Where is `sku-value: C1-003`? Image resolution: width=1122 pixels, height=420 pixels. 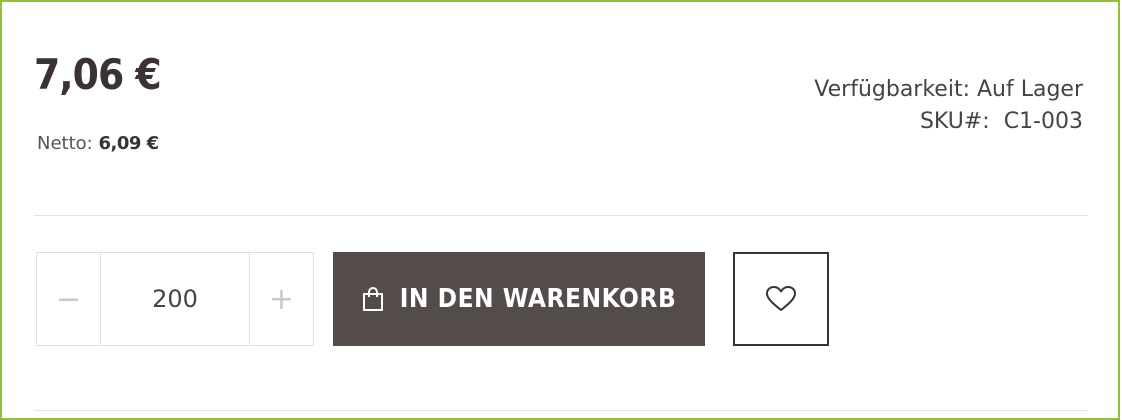 sku-value: C1-003 is located at coordinates (1043, 121).